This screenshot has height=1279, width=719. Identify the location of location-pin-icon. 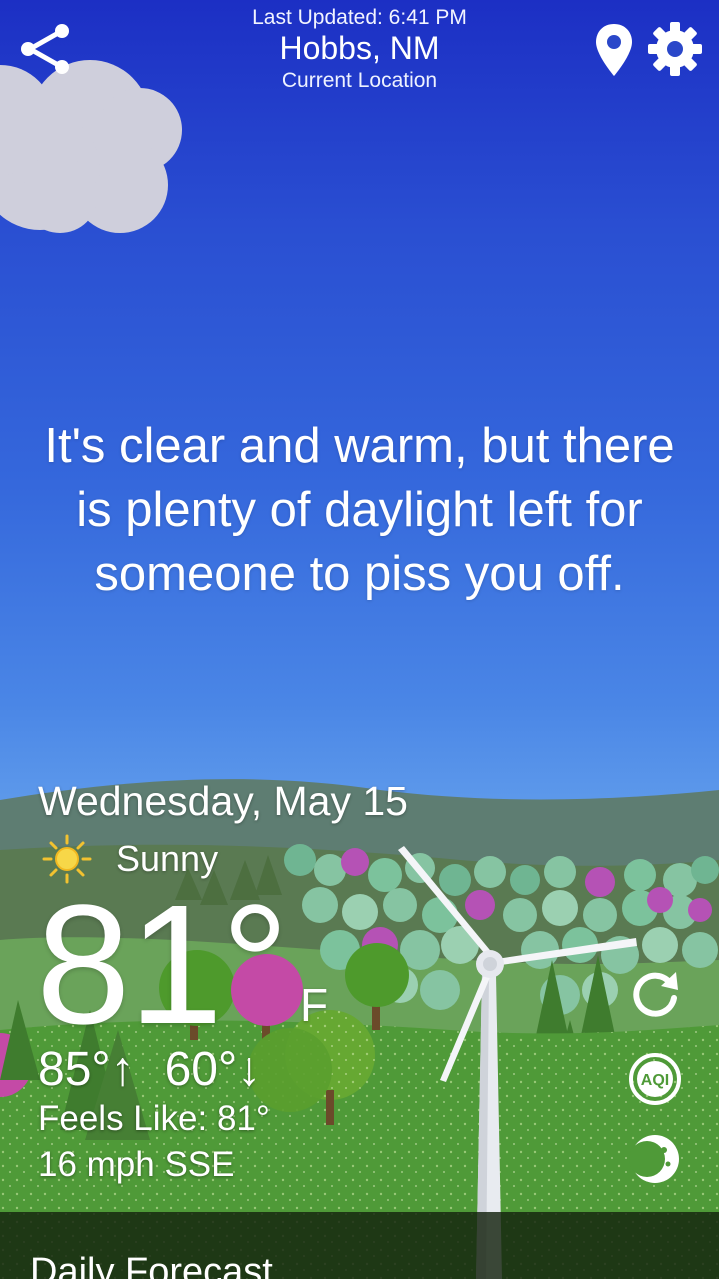
(614, 50).